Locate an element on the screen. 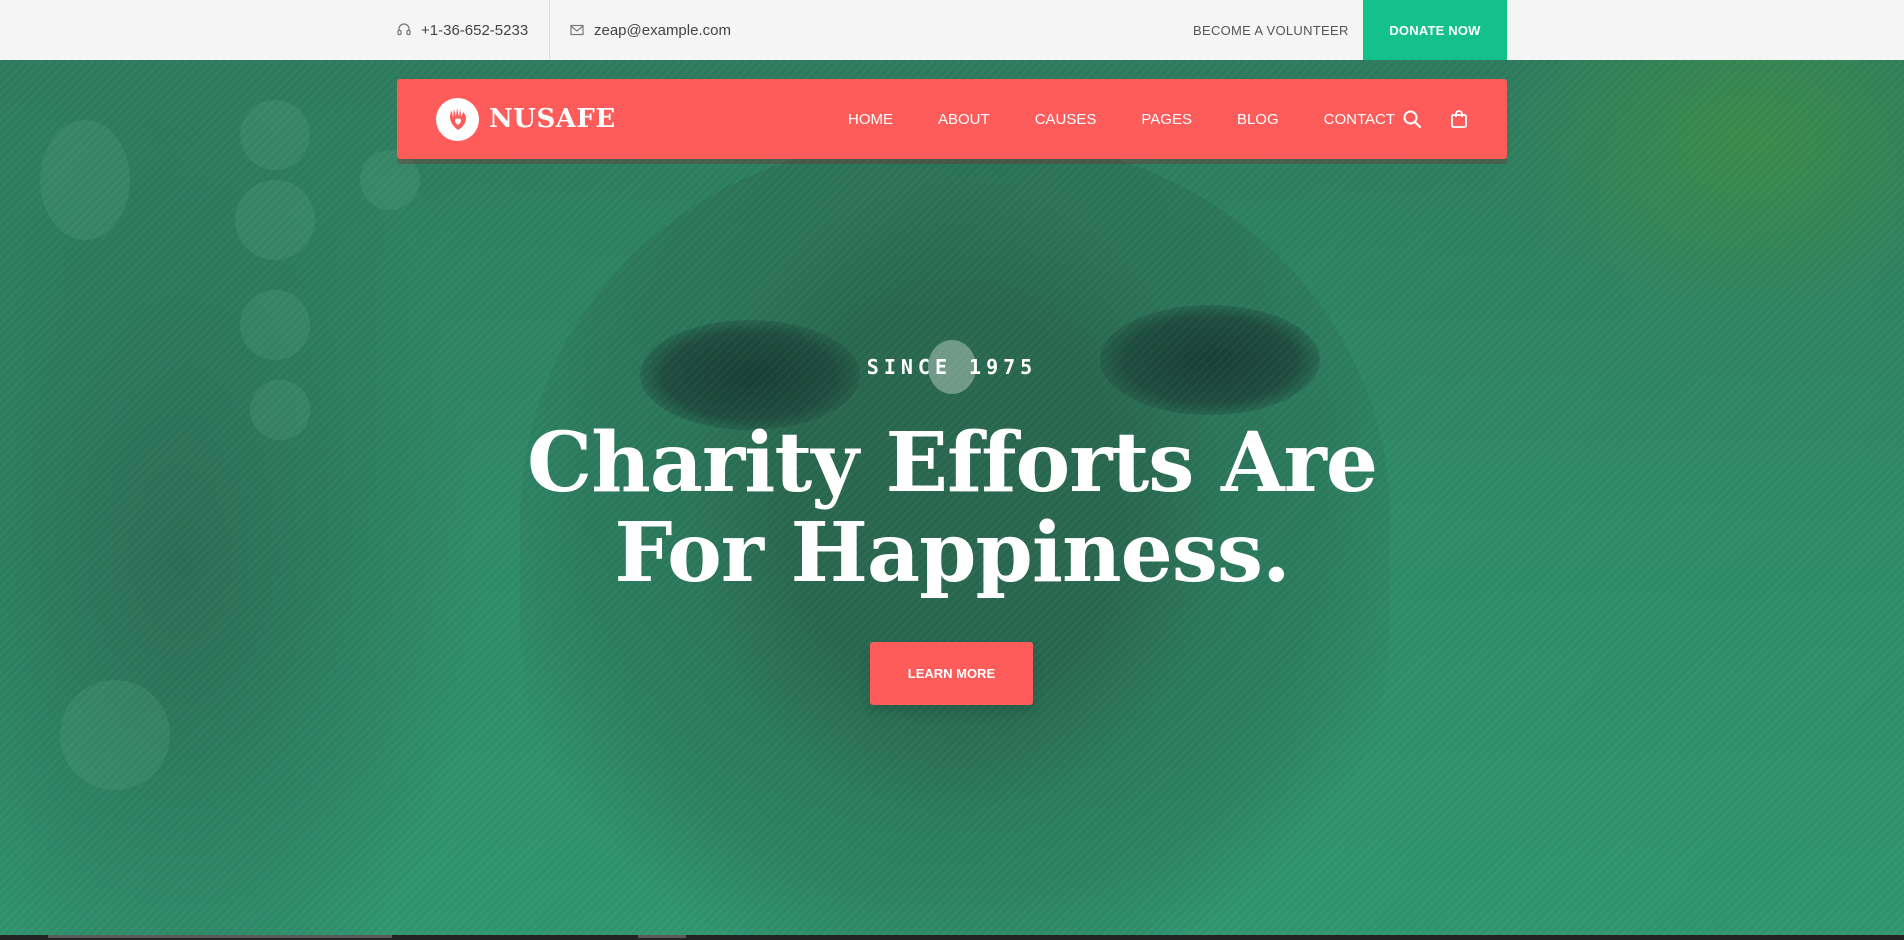 Image resolution: width=1904 pixels, height=940 pixels. hero-headline: Charity Efforts Are For Happiness. is located at coordinates (952, 508).